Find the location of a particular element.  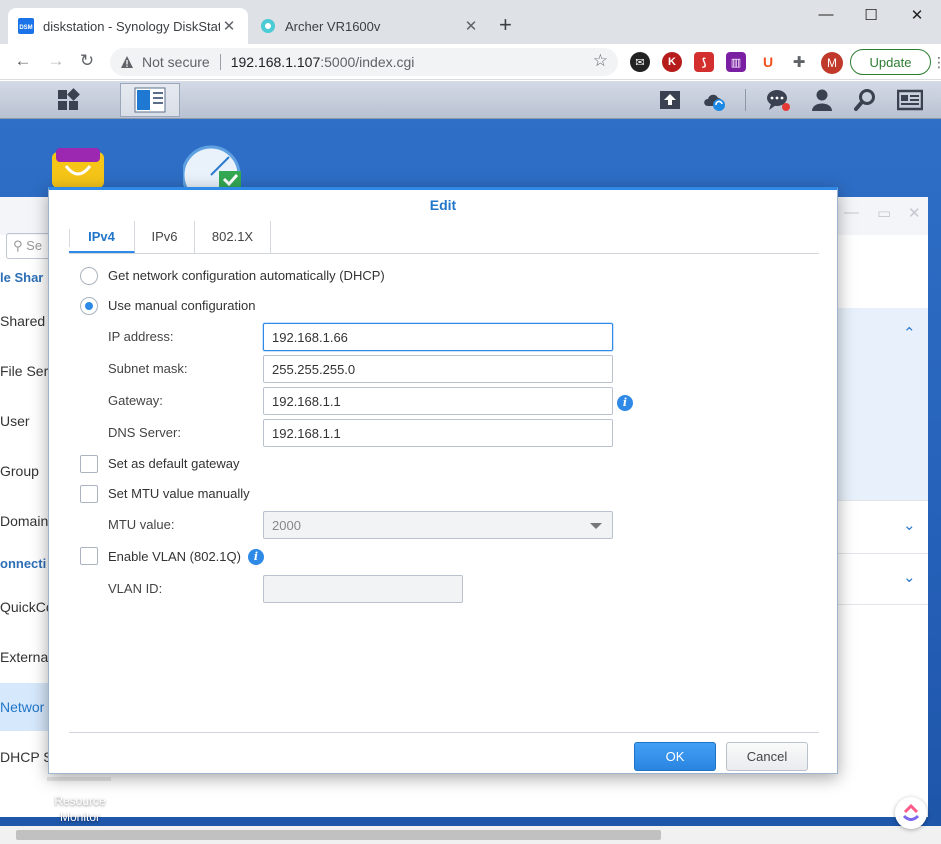

default-gateway-checkbox is located at coordinates (89, 464).